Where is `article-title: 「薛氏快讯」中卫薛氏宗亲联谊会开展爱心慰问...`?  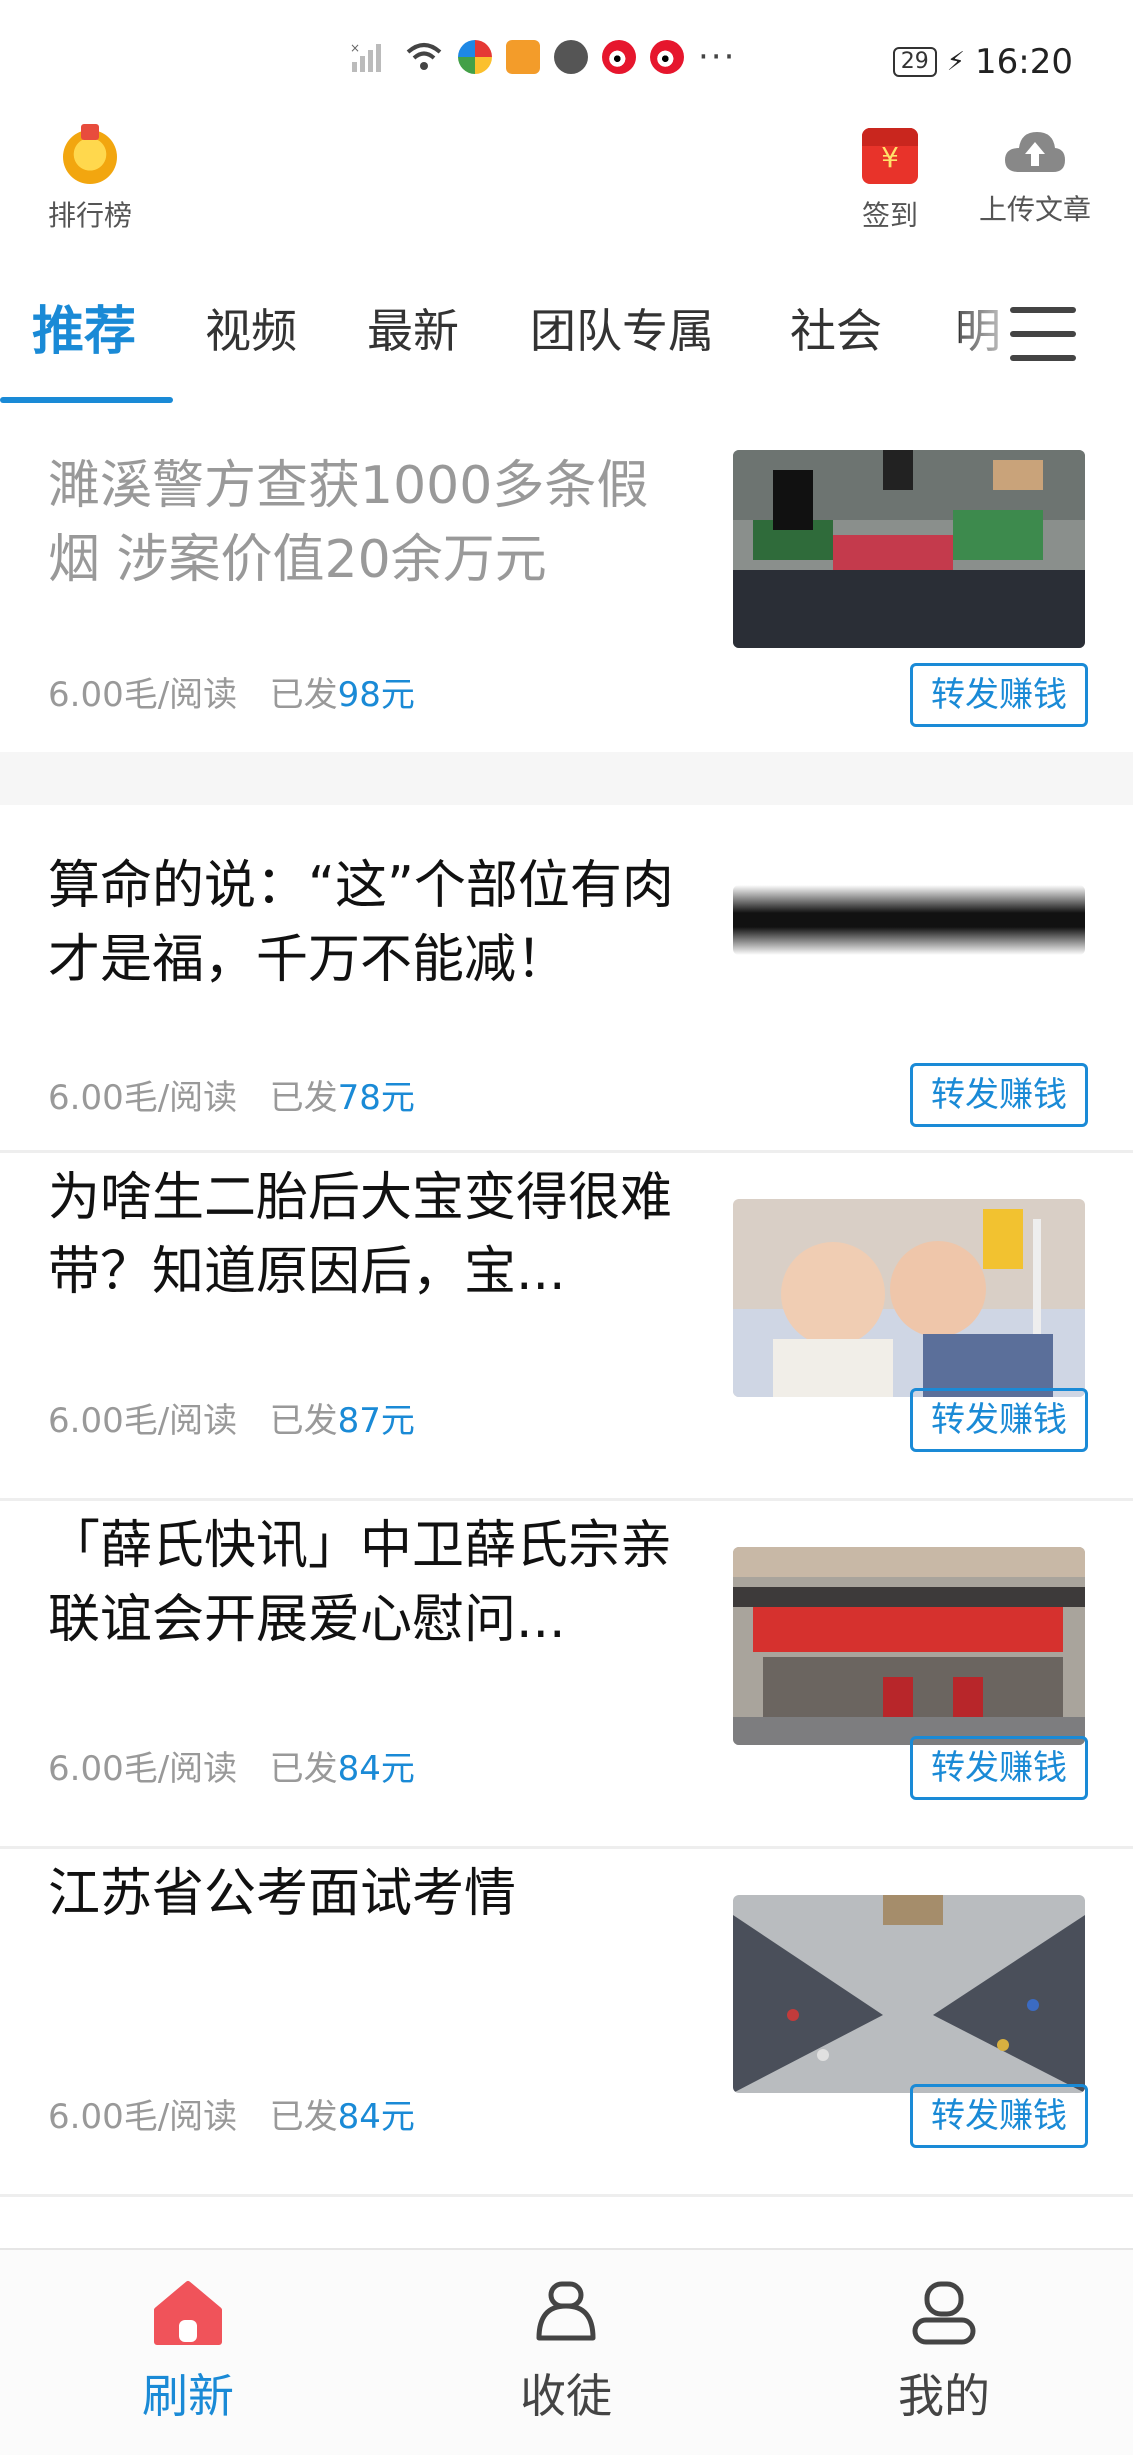
article-title: 「薛氏快讯」中卫薛氏宗亲联谊会开展爱心慰问... is located at coordinates (373, 1583).